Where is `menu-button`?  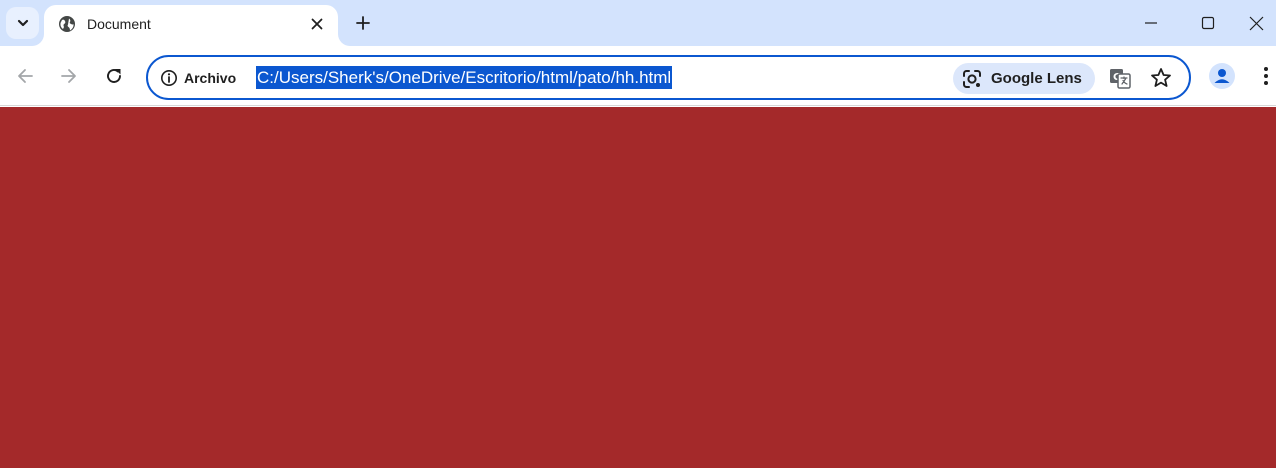 menu-button is located at coordinates (1266, 76).